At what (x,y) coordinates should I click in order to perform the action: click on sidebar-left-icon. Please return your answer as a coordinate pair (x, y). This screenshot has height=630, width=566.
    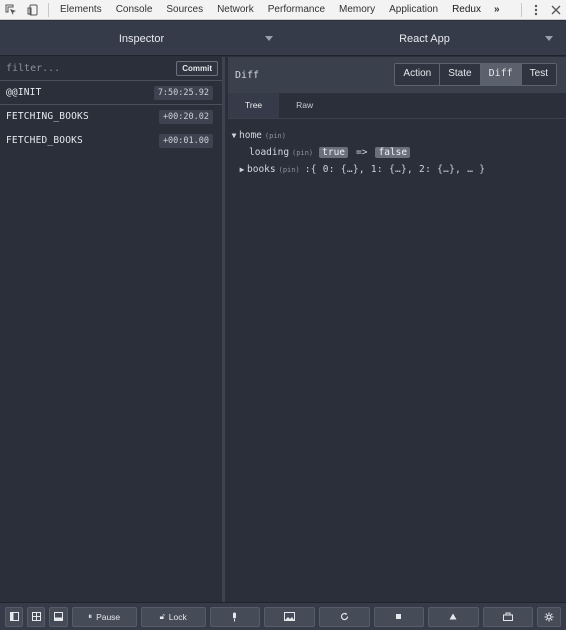
    Looking at the image, I should click on (14, 616).